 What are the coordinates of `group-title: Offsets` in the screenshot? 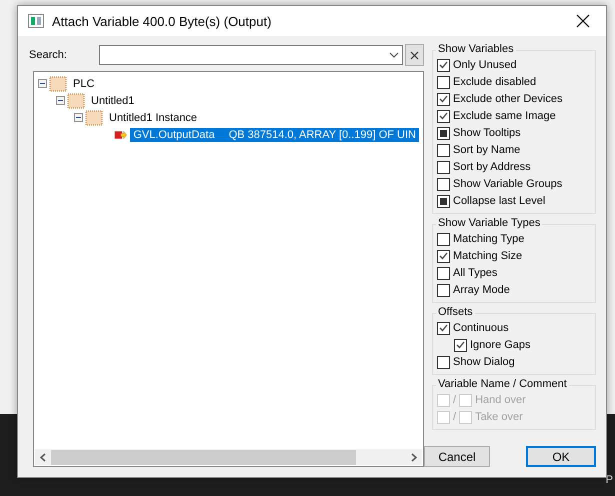 It's located at (455, 312).